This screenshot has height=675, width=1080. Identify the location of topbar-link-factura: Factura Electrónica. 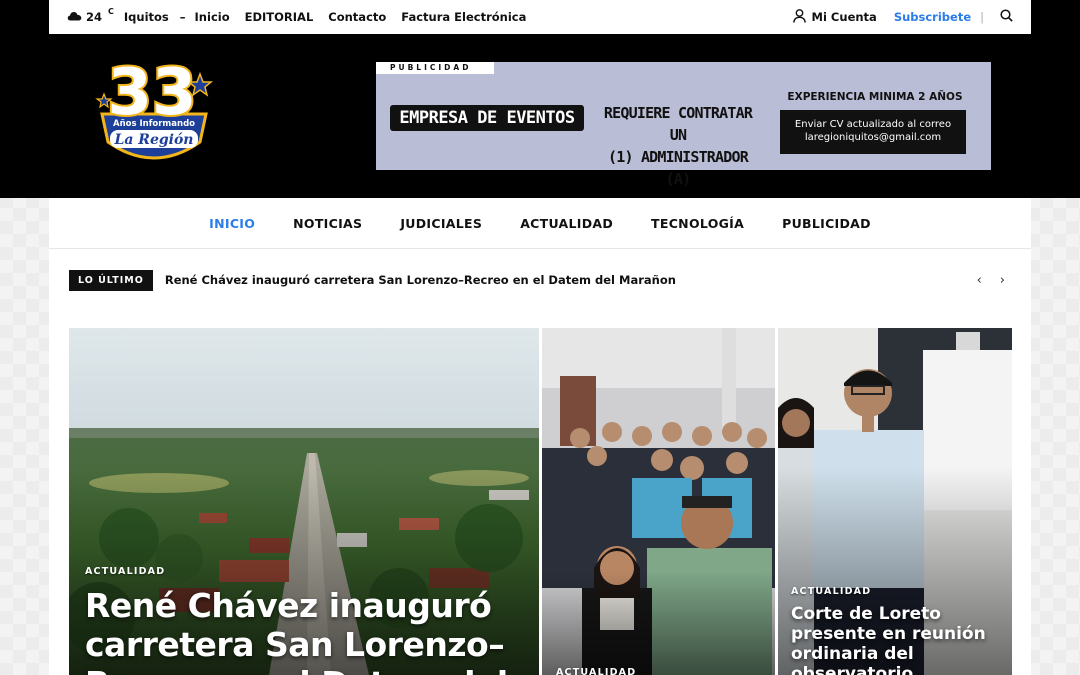
(463, 17).